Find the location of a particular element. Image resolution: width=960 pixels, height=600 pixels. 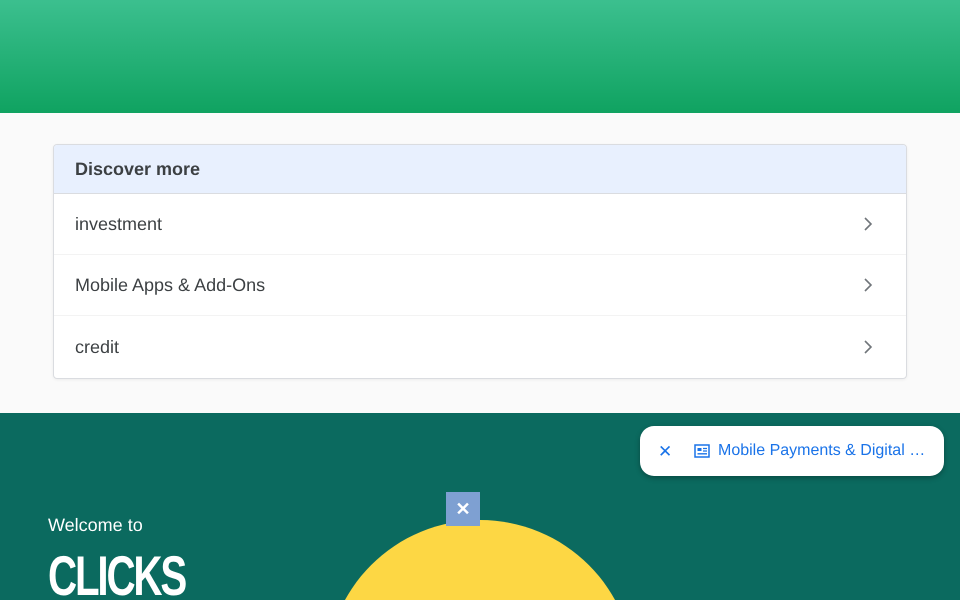

section-title: Discover more is located at coordinates (137, 169).